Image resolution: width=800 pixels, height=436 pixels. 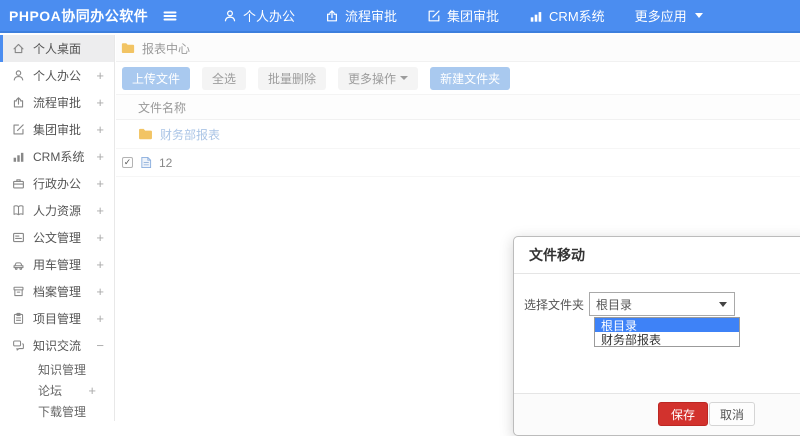 What do you see at coordinates (458, 163) in the screenshot?
I see `table-row-file: ✓ 12` at bounding box center [458, 163].